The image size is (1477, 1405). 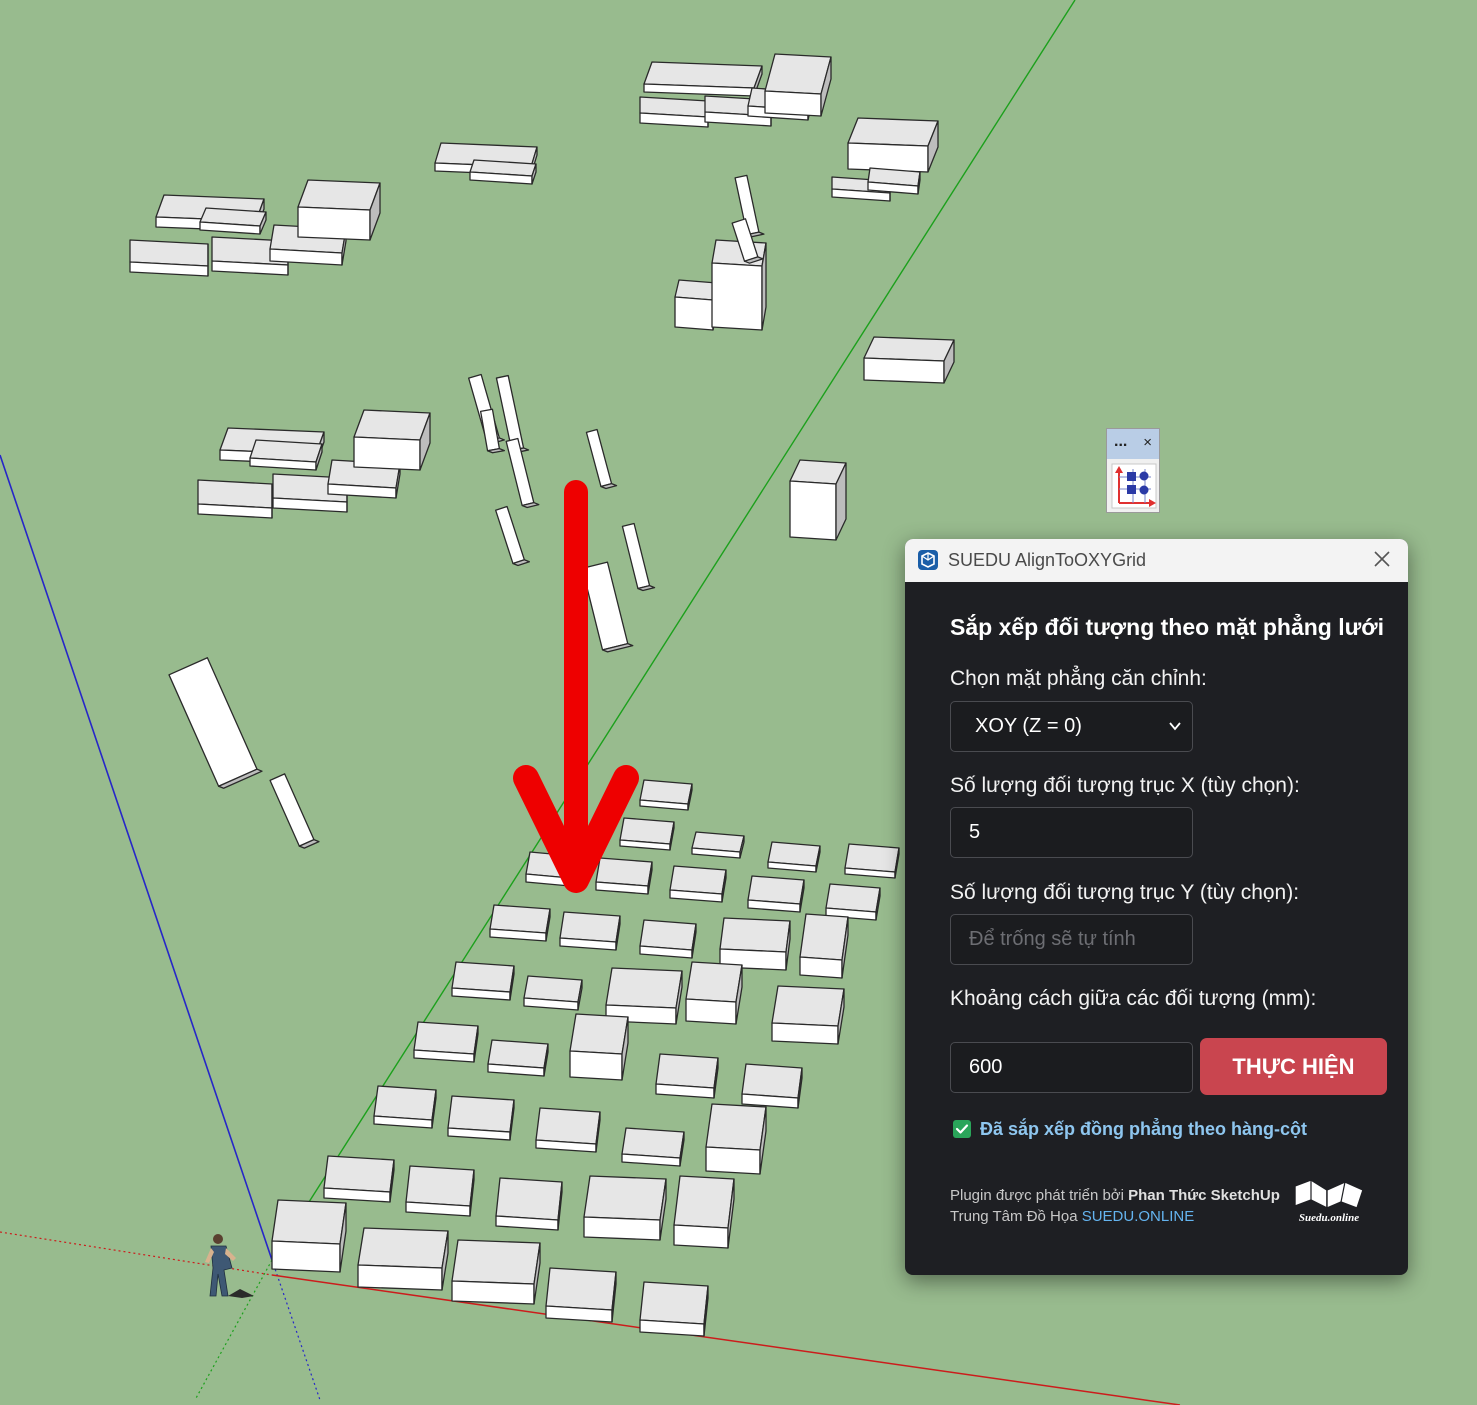 What do you see at coordinates (1143, 1129) in the screenshot?
I see `sorted-checkbox-label: Đã sắp xếp đồng phẳng theo hàng-cột` at bounding box center [1143, 1129].